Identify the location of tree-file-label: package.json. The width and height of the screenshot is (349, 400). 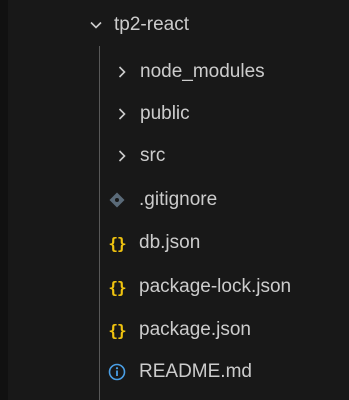
(195, 329).